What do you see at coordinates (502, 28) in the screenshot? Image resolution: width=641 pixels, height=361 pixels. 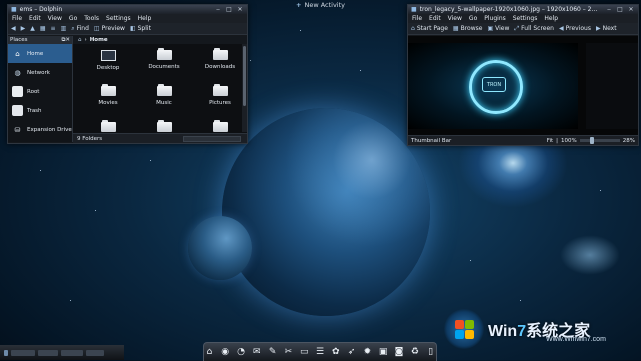 I see `view-label: View` at bounding box center [502, 28].